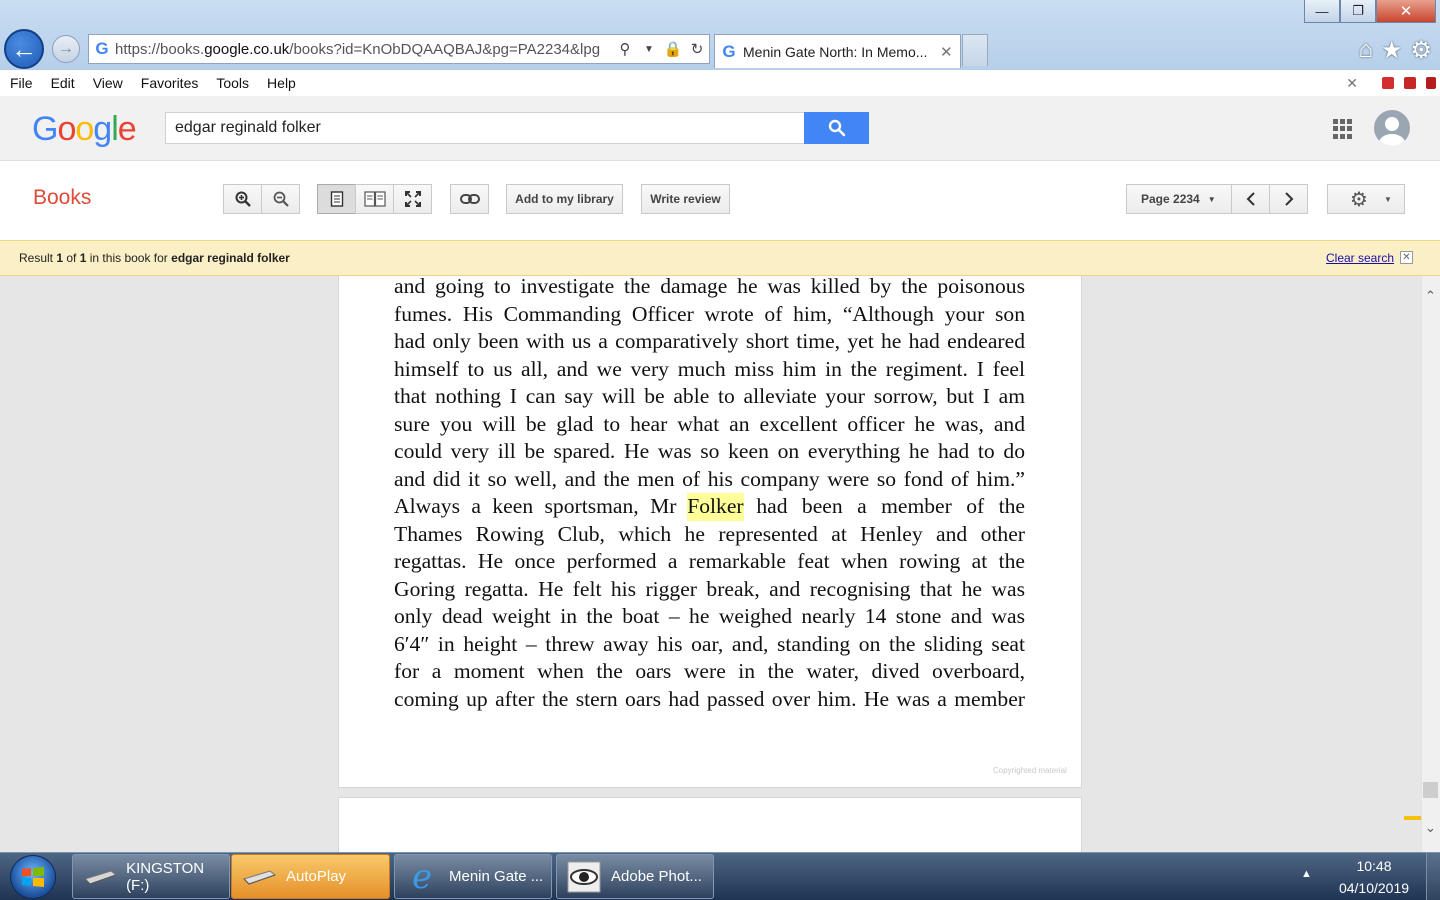 This screenshot has height=900, width=1440. Describe the element at coordinates (1343, 129) in the screenshot. I see `apps-grid-icon` at that location.